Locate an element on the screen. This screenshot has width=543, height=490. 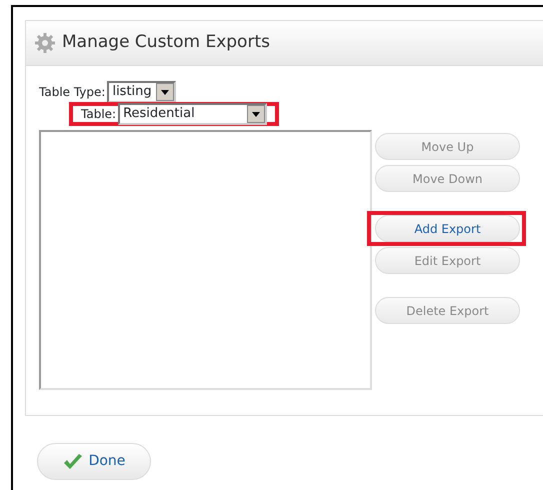
table-select: Residential is located at coordinates (193, 114).